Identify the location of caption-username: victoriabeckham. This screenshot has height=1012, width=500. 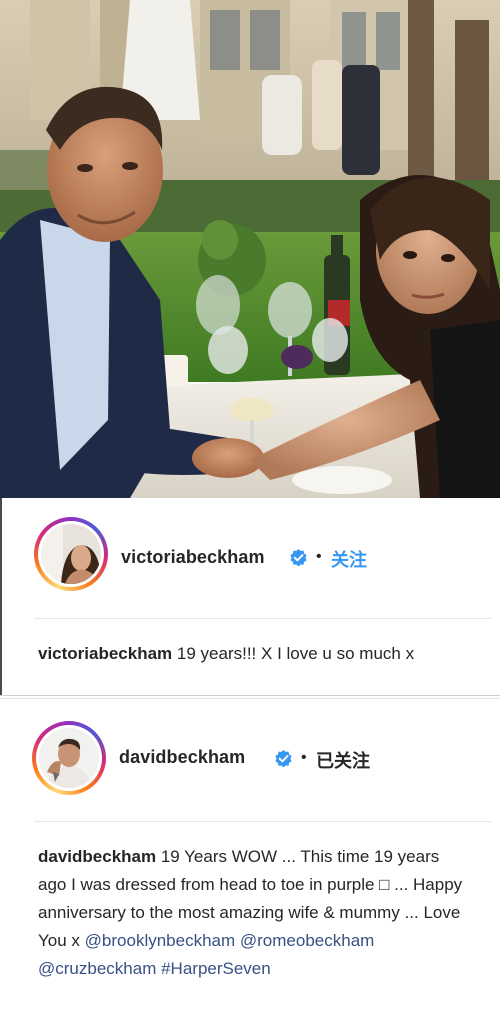
(105, 653).